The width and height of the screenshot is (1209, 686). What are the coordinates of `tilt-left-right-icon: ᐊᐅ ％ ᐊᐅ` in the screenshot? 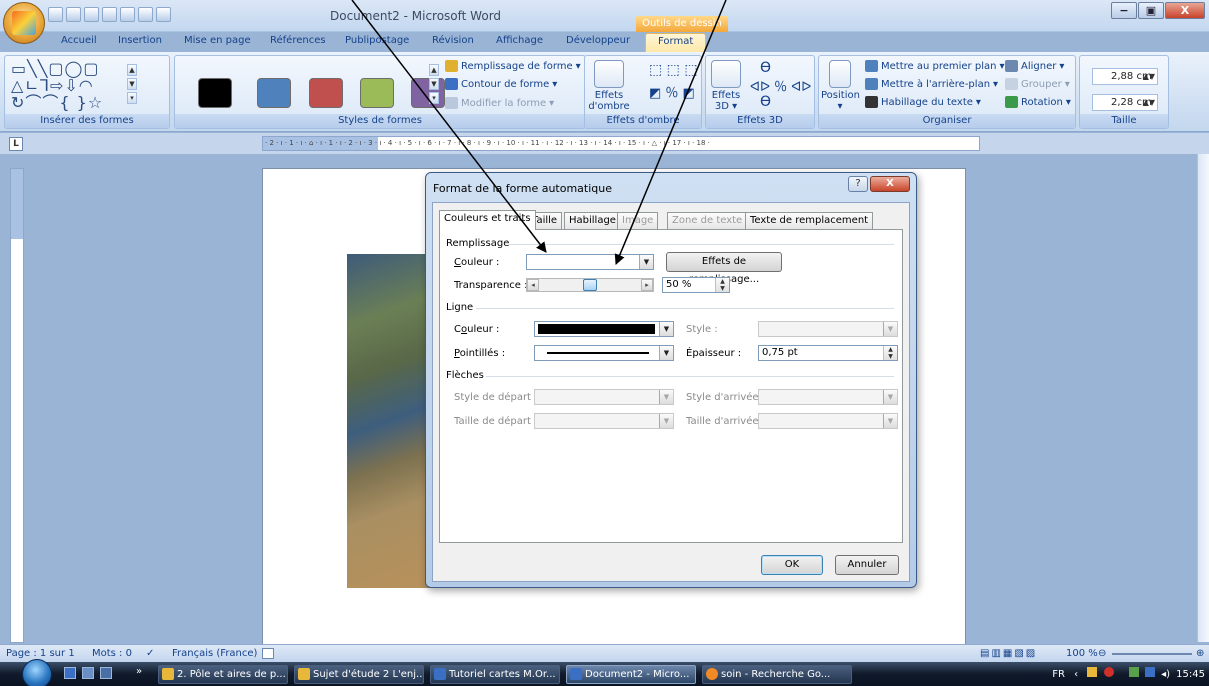 It's located at (780, 85).